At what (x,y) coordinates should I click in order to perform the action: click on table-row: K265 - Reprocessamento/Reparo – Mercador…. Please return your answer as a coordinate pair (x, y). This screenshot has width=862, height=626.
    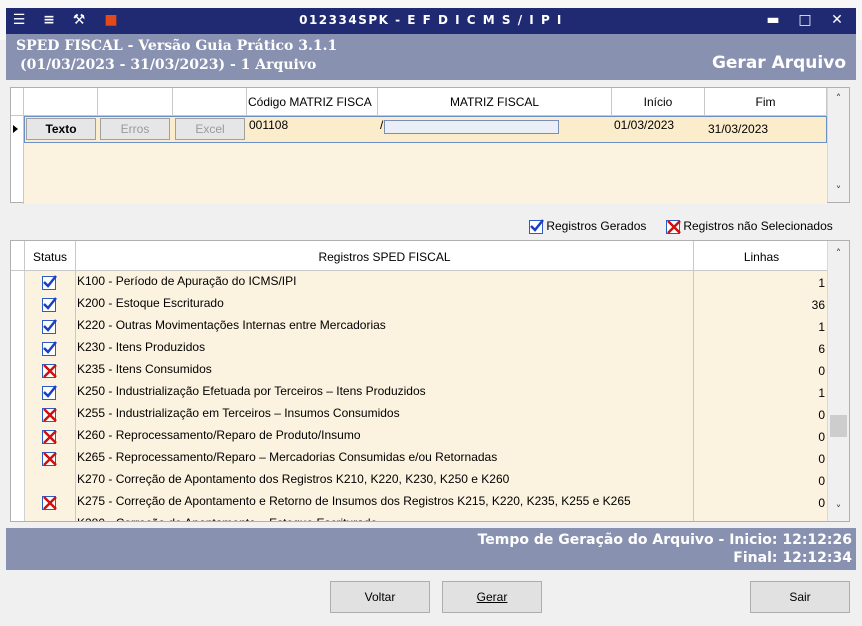
    Looking at the image, I should click on (420, 458).